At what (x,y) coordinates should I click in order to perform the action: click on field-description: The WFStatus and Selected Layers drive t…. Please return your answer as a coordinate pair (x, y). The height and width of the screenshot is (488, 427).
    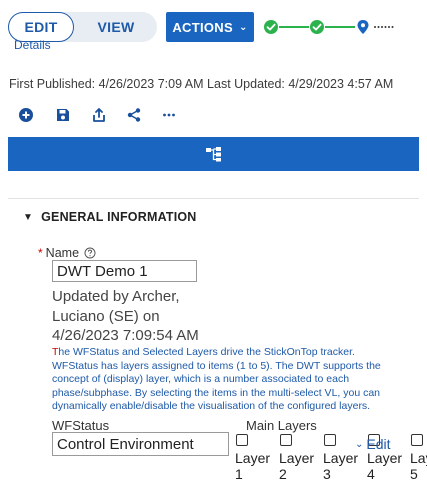
    Looking at the image, I should click on (217, 380).